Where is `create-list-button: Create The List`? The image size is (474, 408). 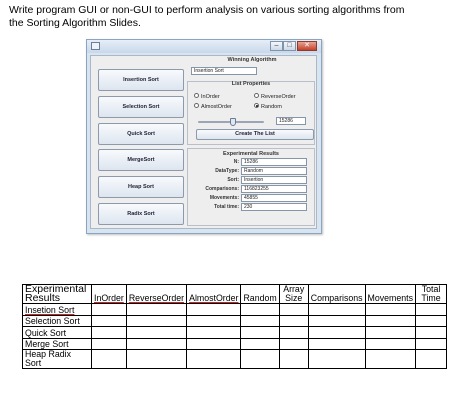
create-list-button: Create The List is located at coordinates (255, 134).